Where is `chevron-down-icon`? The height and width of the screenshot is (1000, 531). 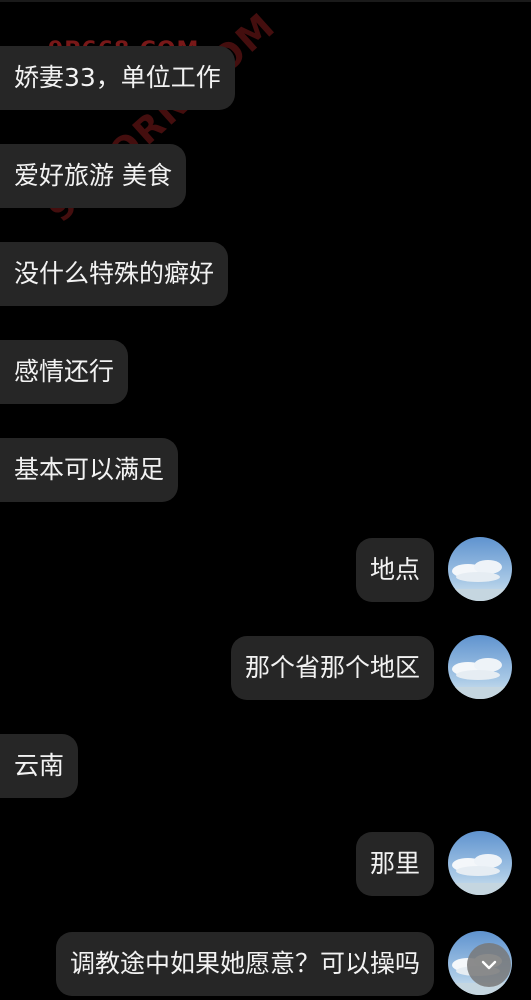 chevron-down-icon is located at coordinates (489, 965).